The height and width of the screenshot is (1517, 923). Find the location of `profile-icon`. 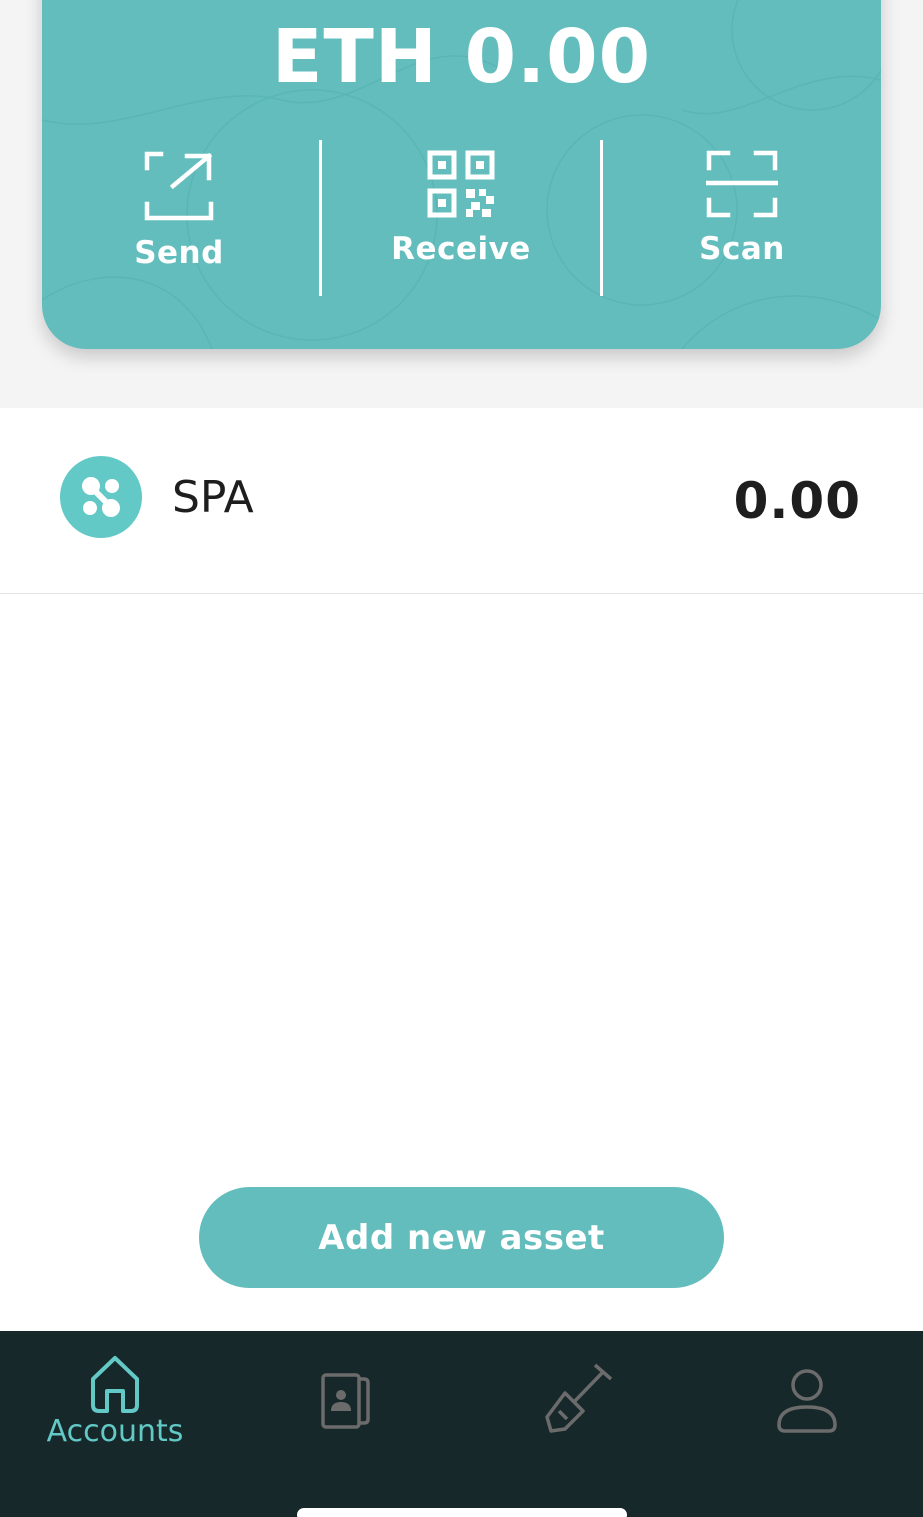

profile-icon is located at coordinates (807, 1401).